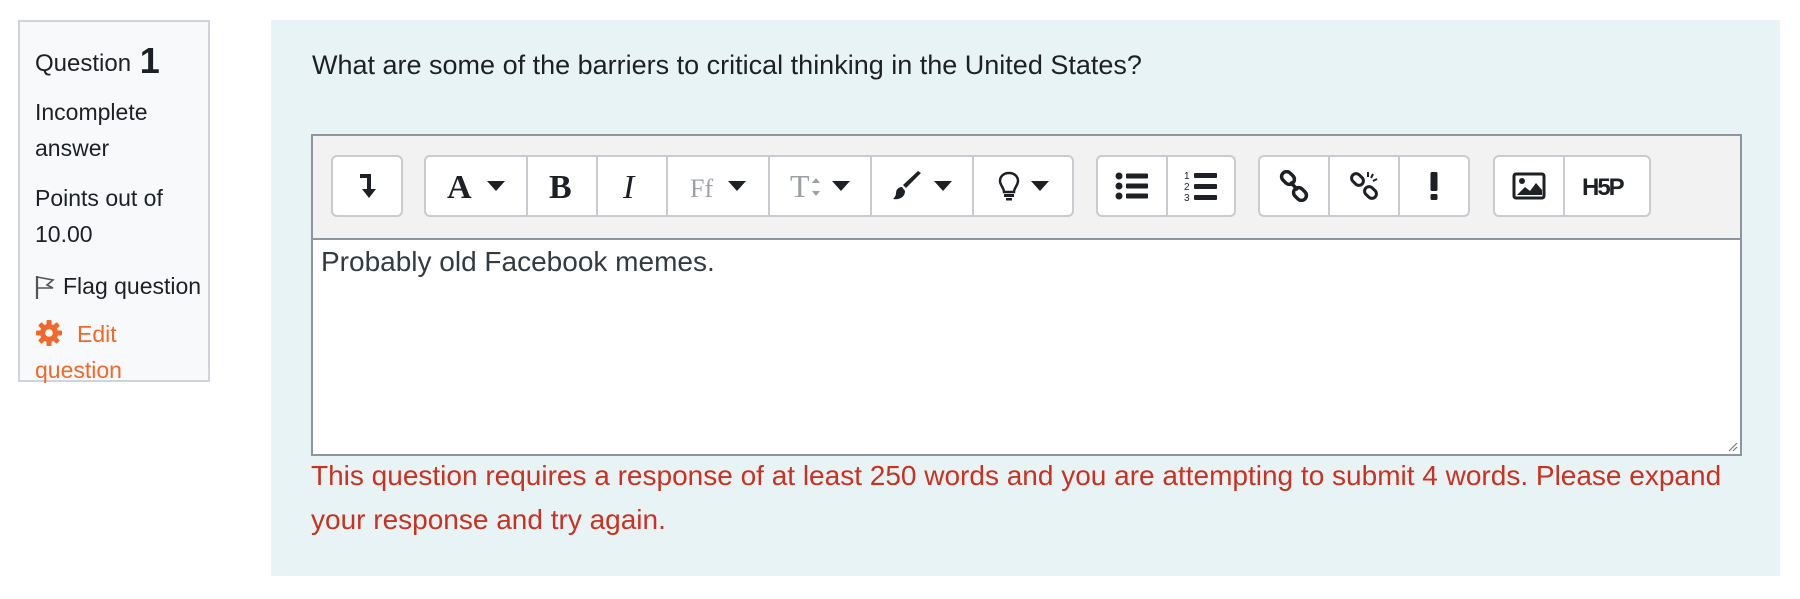 The image size is (1800, 599). Describe the element at coordinates (45, 287) in the screenshot. I see `flag-icon` at that location.